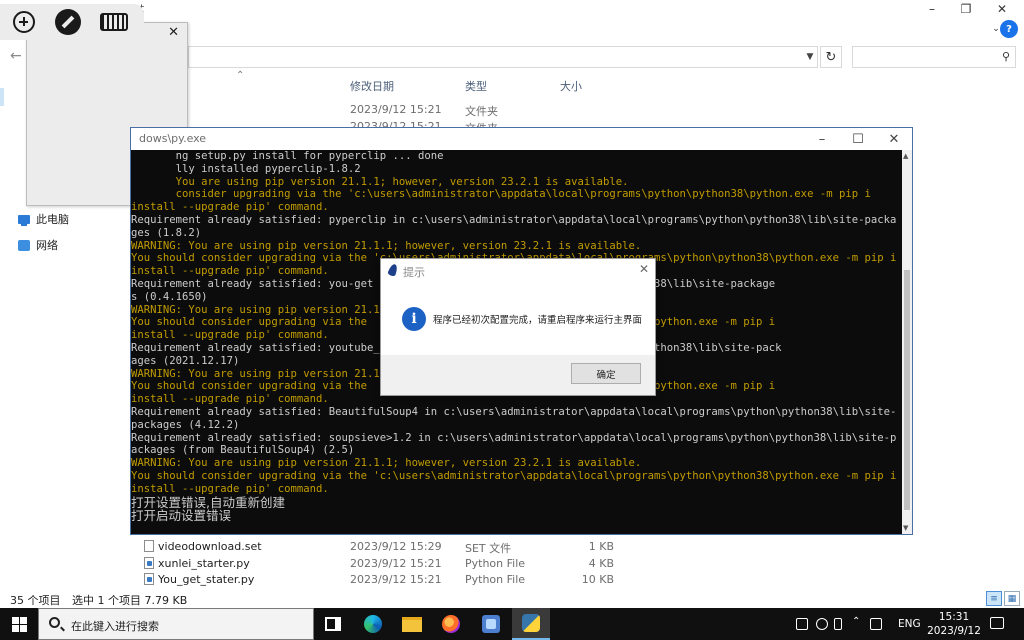 This screenshot has height=640, width=1024. I want to click on sidebar-item-this-pc: 此电脑, so click(43, 219).